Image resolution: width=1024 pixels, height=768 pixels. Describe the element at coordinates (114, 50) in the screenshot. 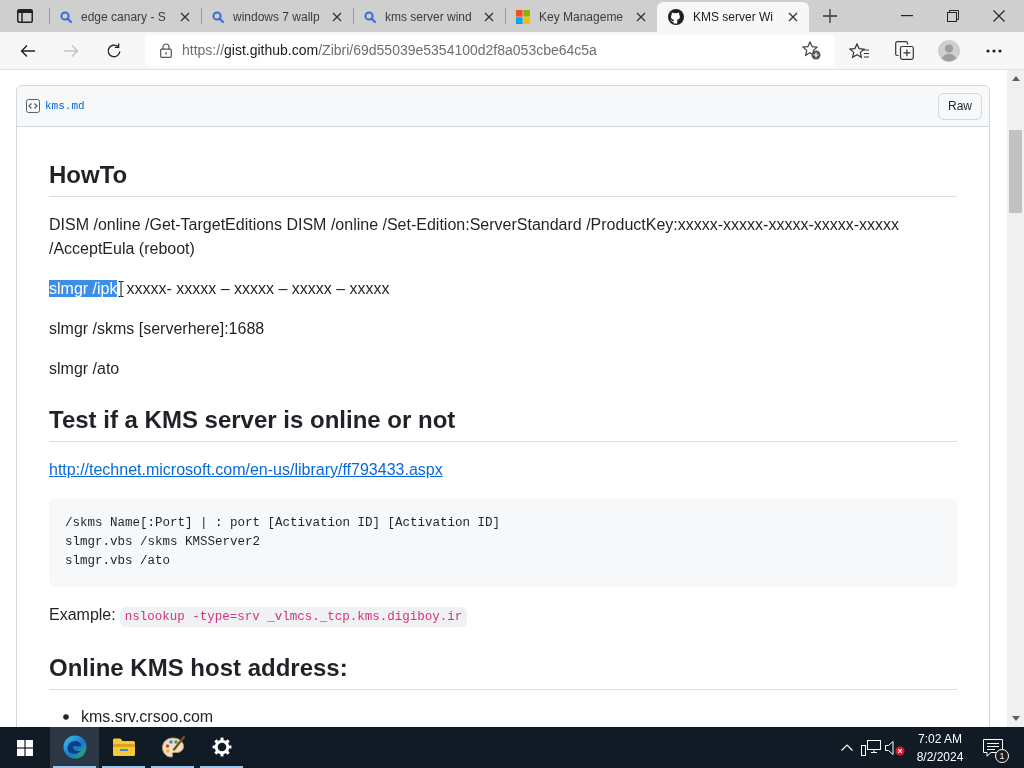

I see `reload-icon` at that location.